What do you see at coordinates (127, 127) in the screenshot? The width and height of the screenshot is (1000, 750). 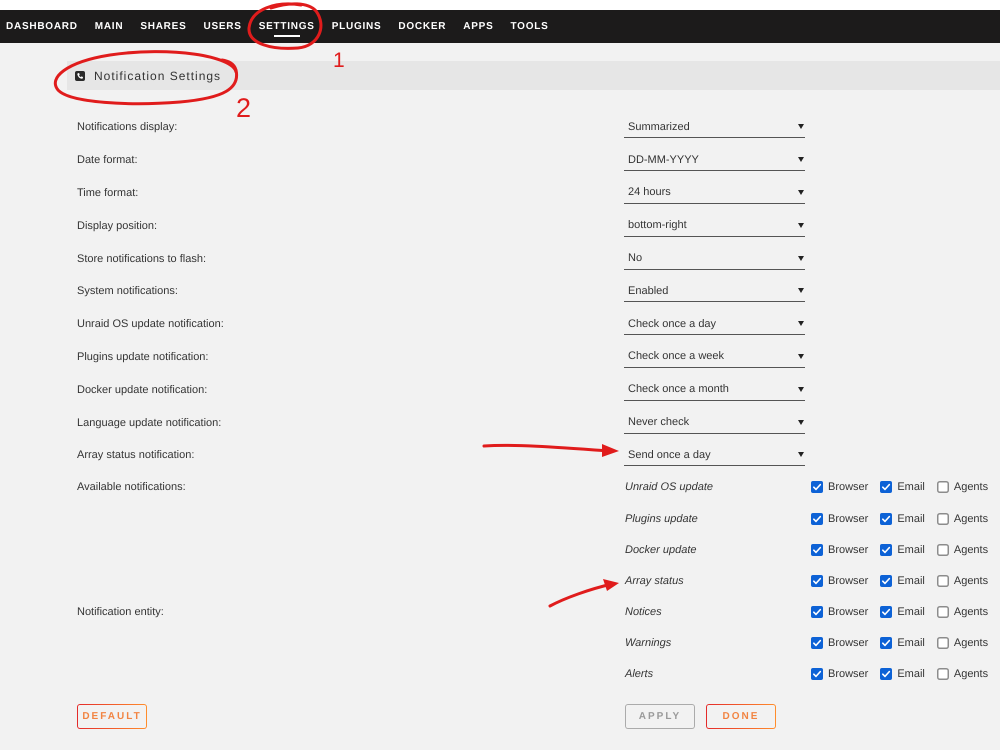 I see `setting-label: Notifications display:` at bounding box center [127, 127].